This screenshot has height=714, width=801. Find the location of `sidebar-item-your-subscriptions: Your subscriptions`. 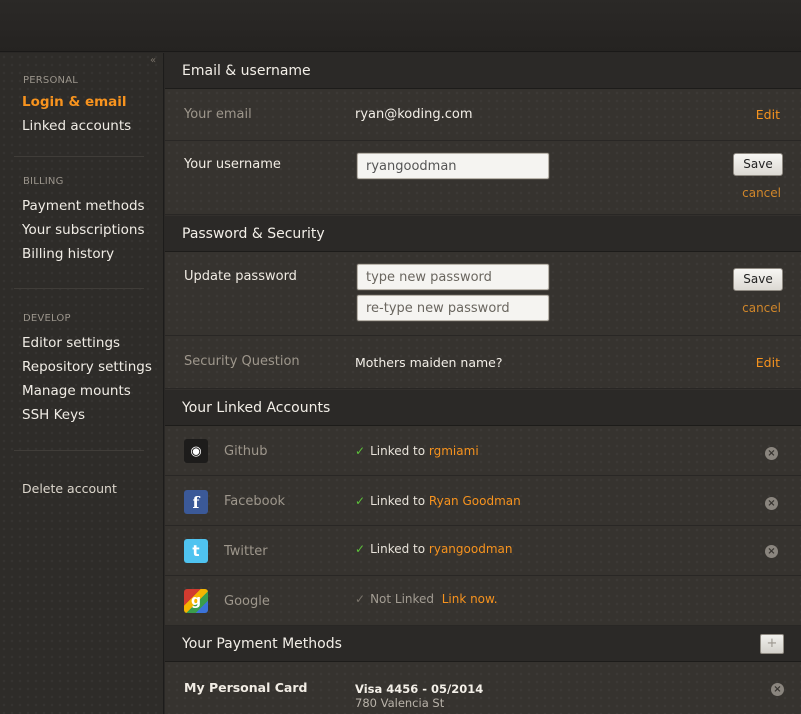

sidebar-item-your-subscriptions: Your subscriptions is located at coordinates (83, 230).